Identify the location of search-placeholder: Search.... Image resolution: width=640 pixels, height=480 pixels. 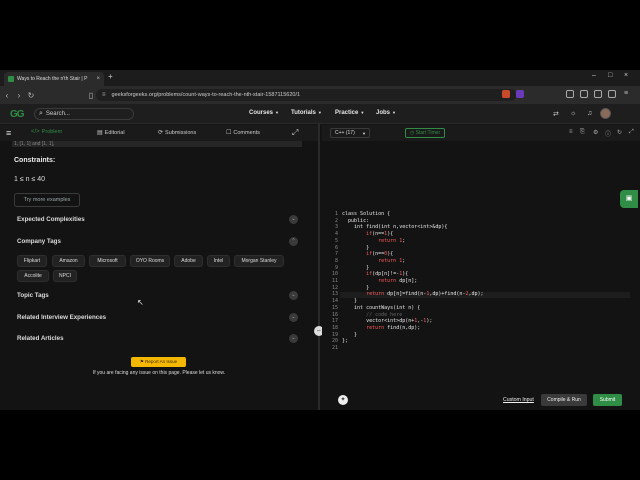
(57, 114).